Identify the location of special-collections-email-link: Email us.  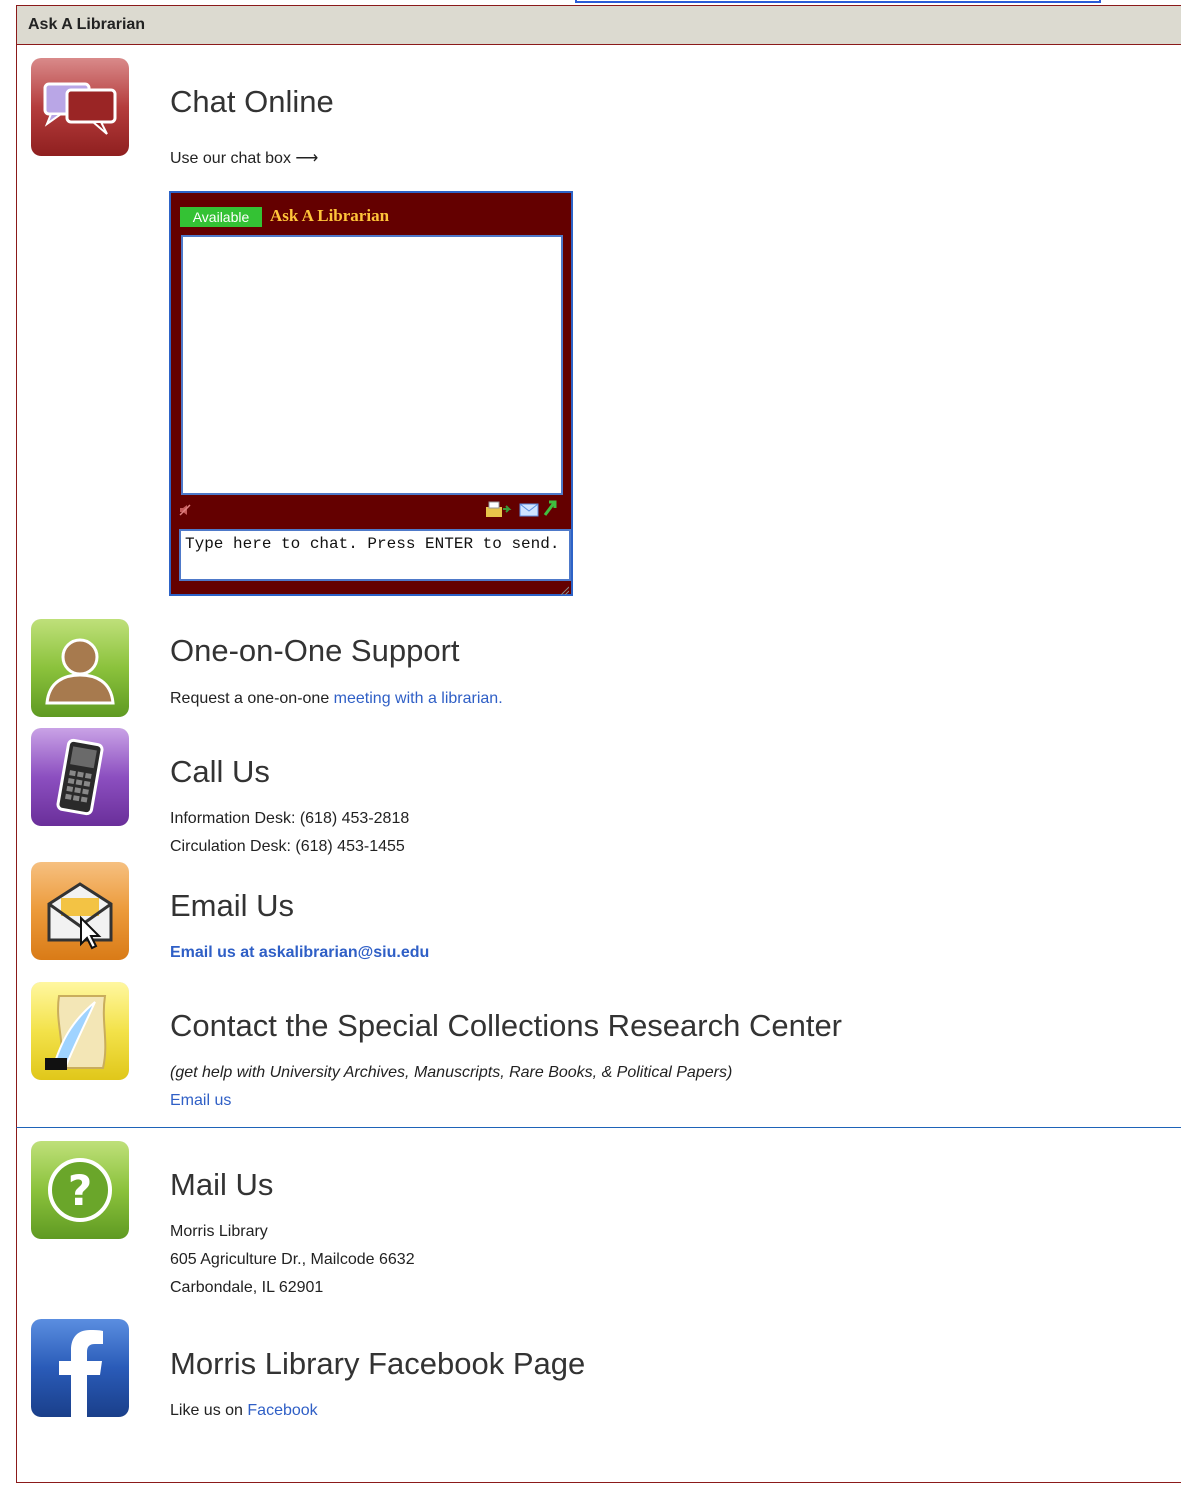
(200, 1100).